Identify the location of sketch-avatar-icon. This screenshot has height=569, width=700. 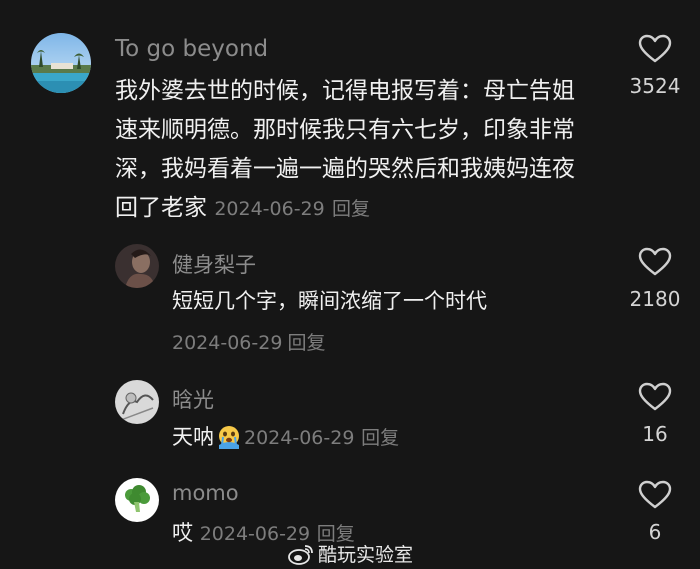
(137, 402).